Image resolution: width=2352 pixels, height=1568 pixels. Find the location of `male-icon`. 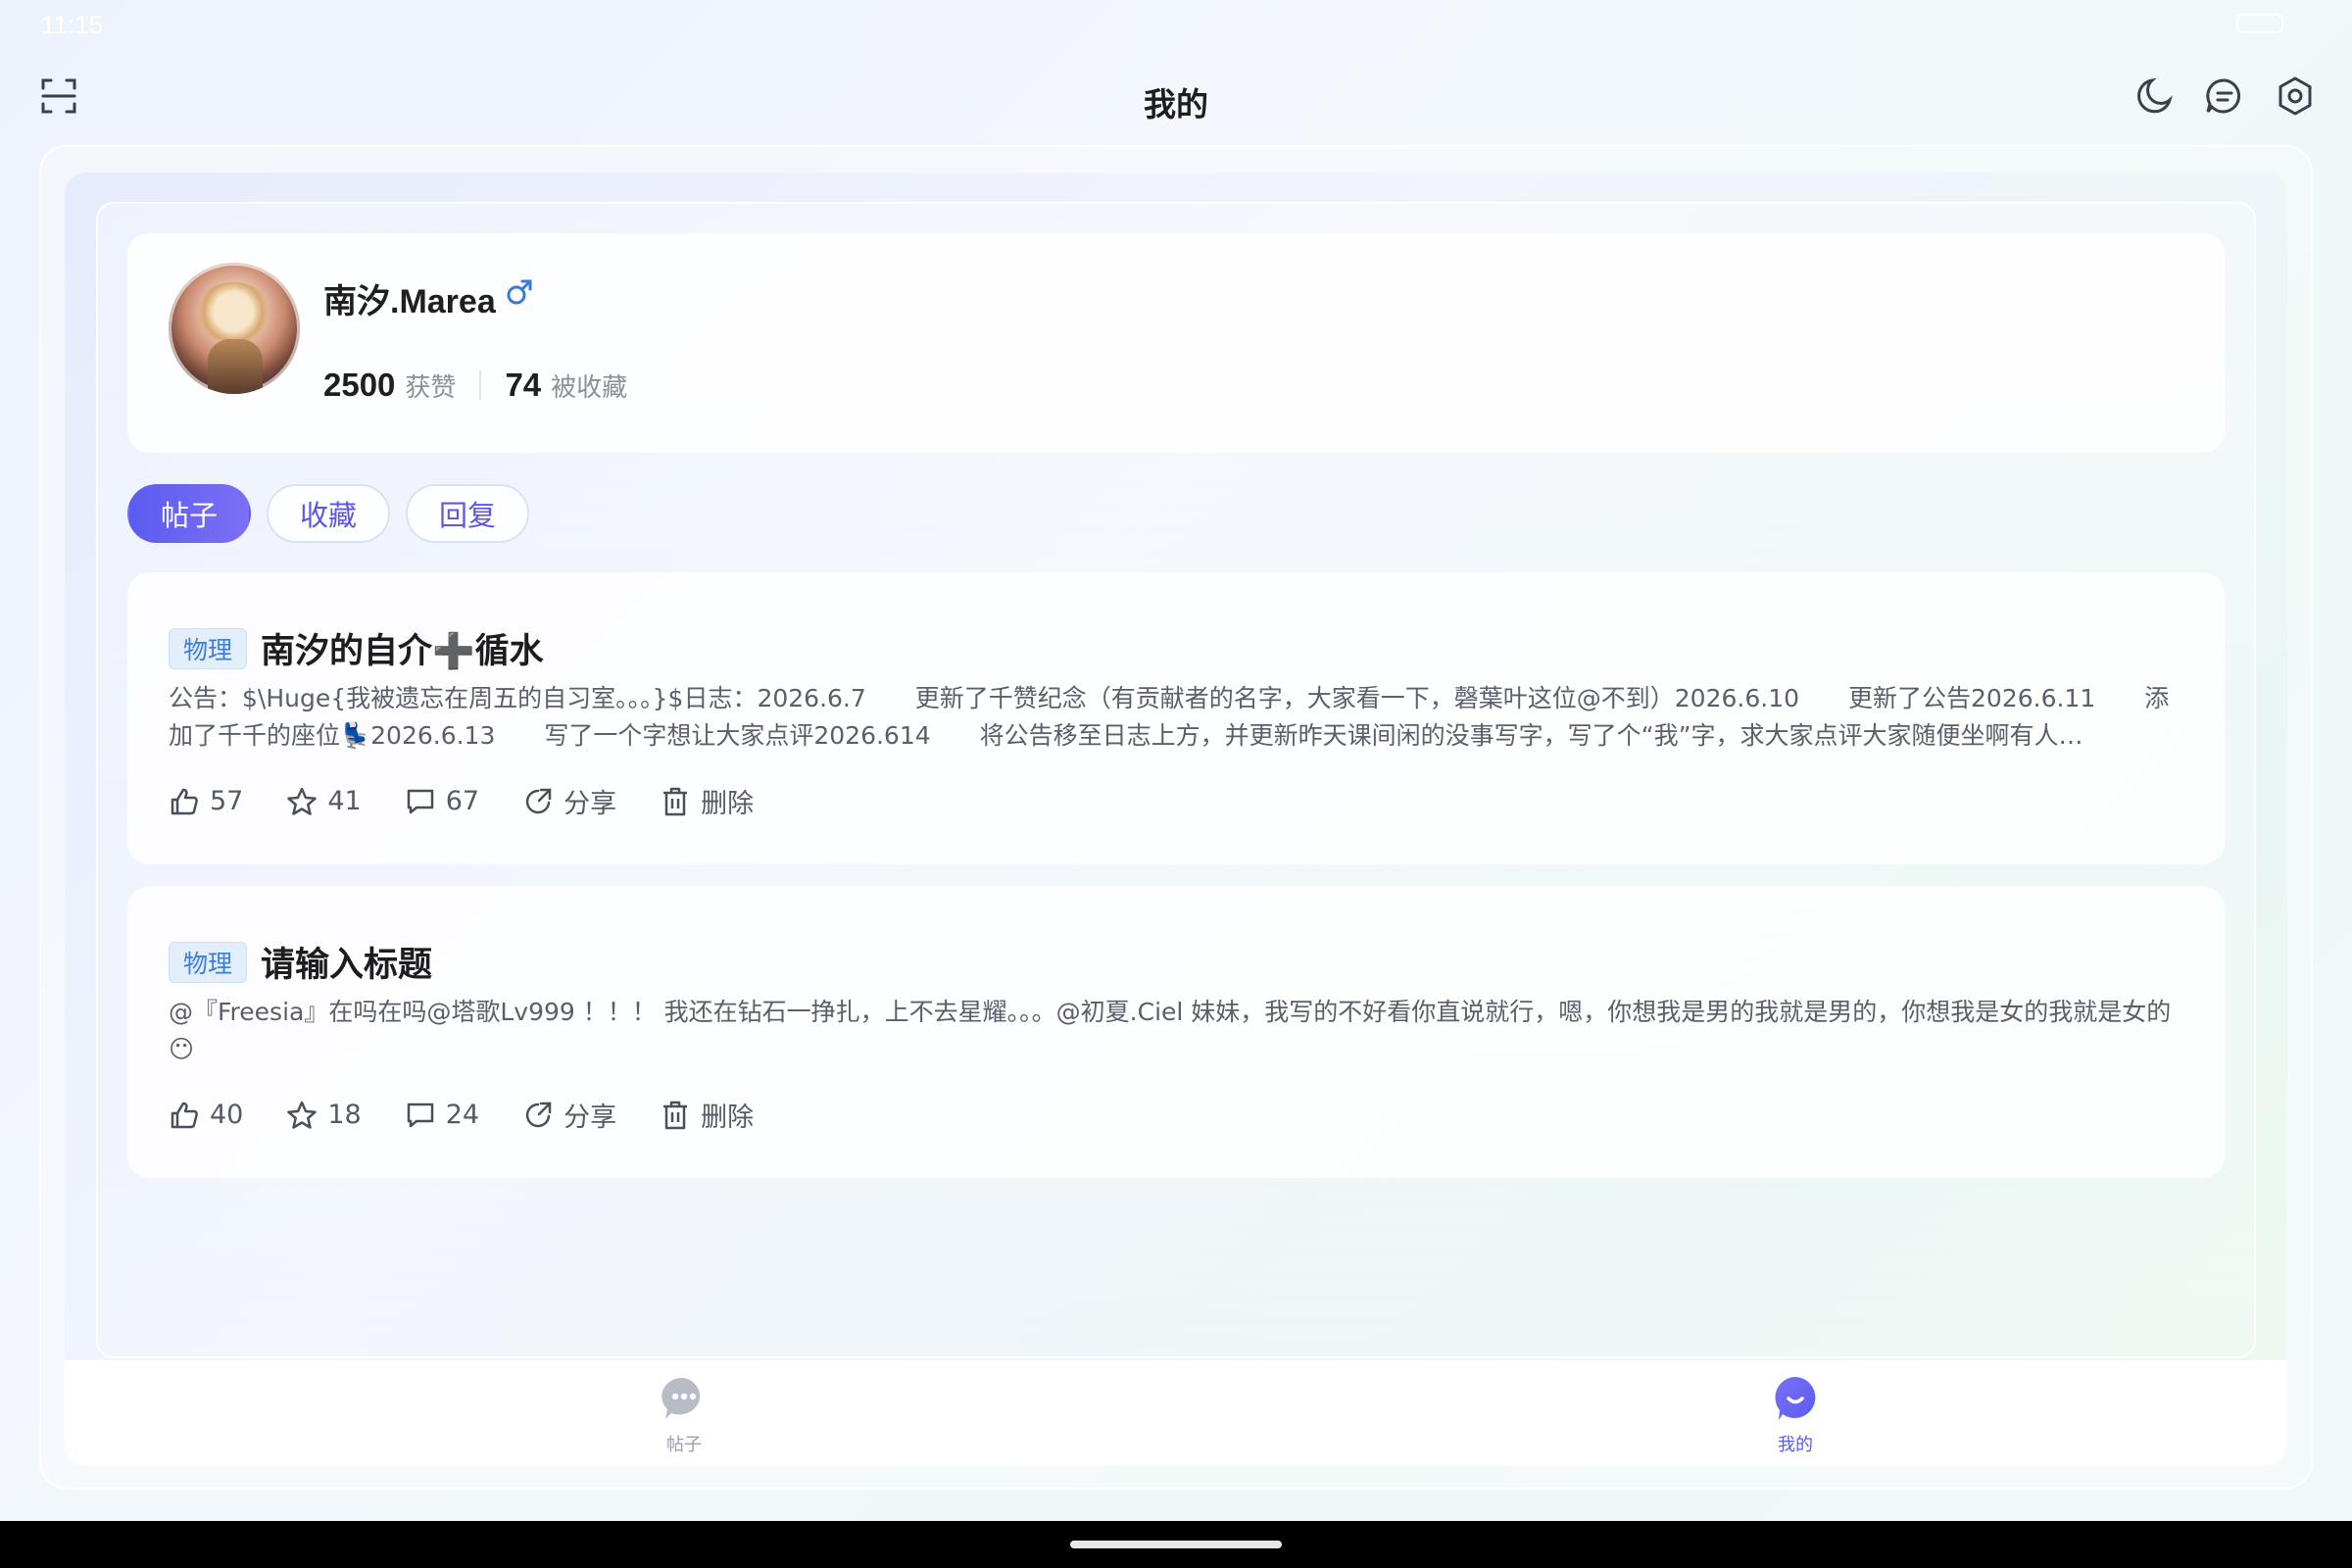

male-icon is located at coordinates (519, 292).